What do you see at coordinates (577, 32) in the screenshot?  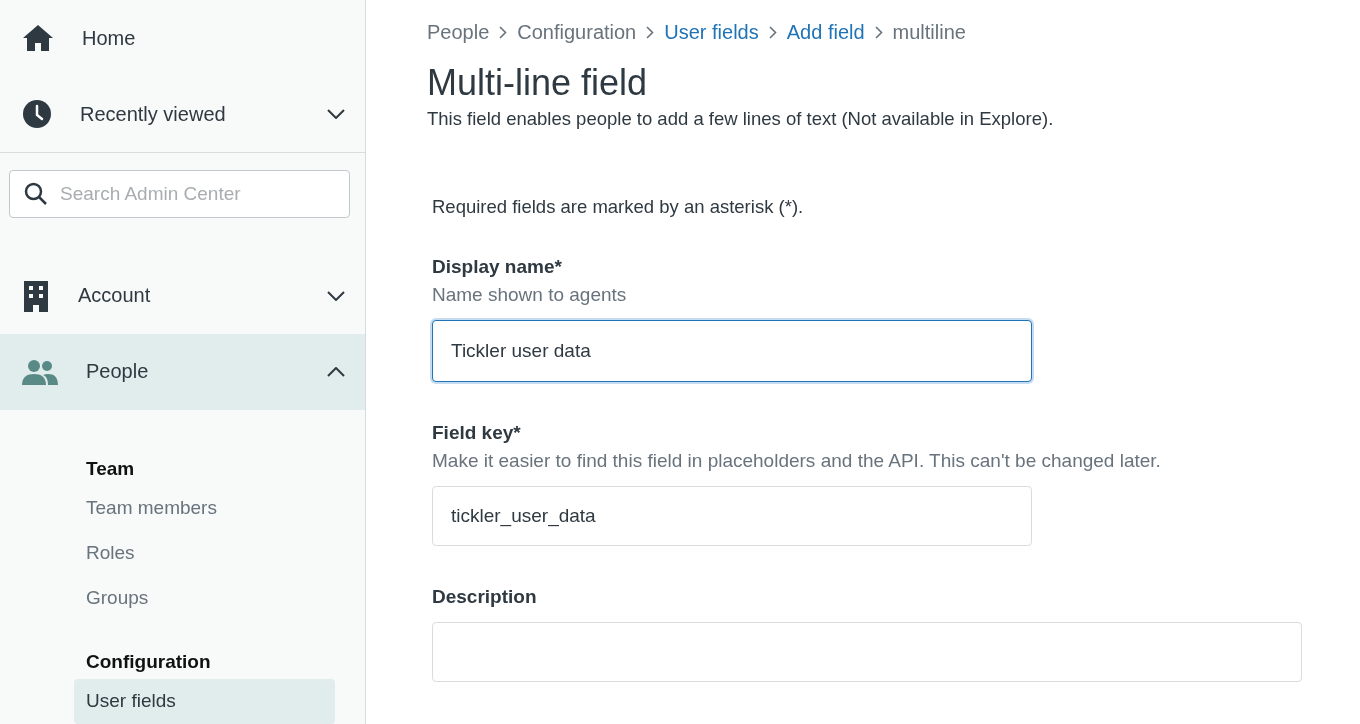 I see `breadcrumb-text: Configuration` at bounding box center [577, 32].